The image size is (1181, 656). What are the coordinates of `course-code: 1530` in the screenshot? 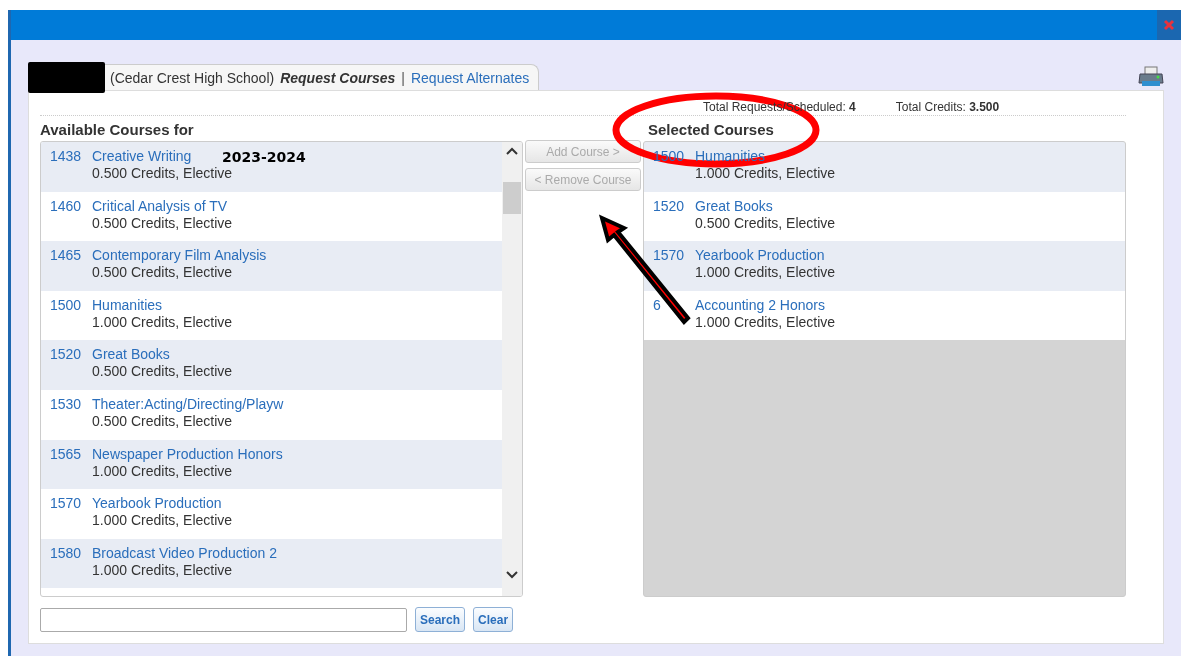 It's located at (66, 404).